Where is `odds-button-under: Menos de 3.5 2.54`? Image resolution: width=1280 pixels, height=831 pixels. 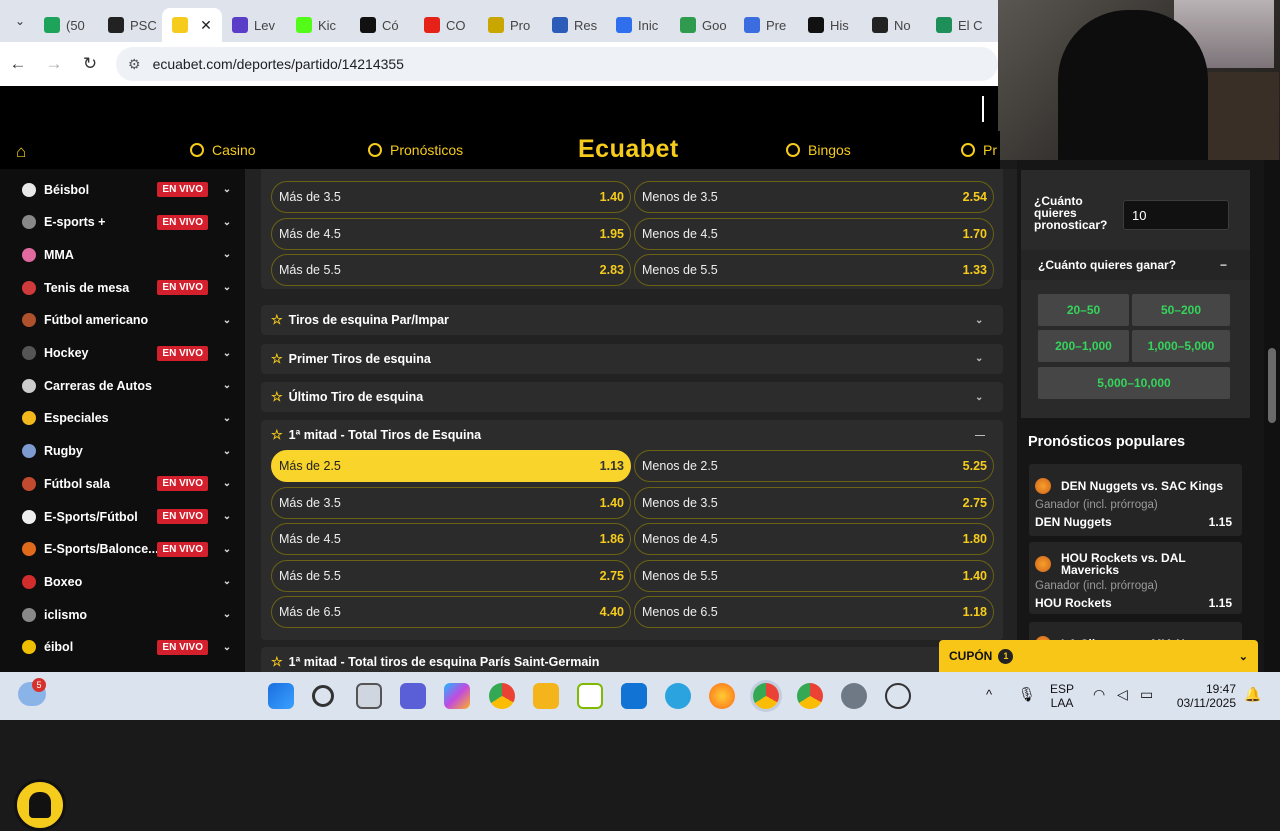 odds-button-under: Menos de 3.5 2.54 is located at coordinates (814, 197).